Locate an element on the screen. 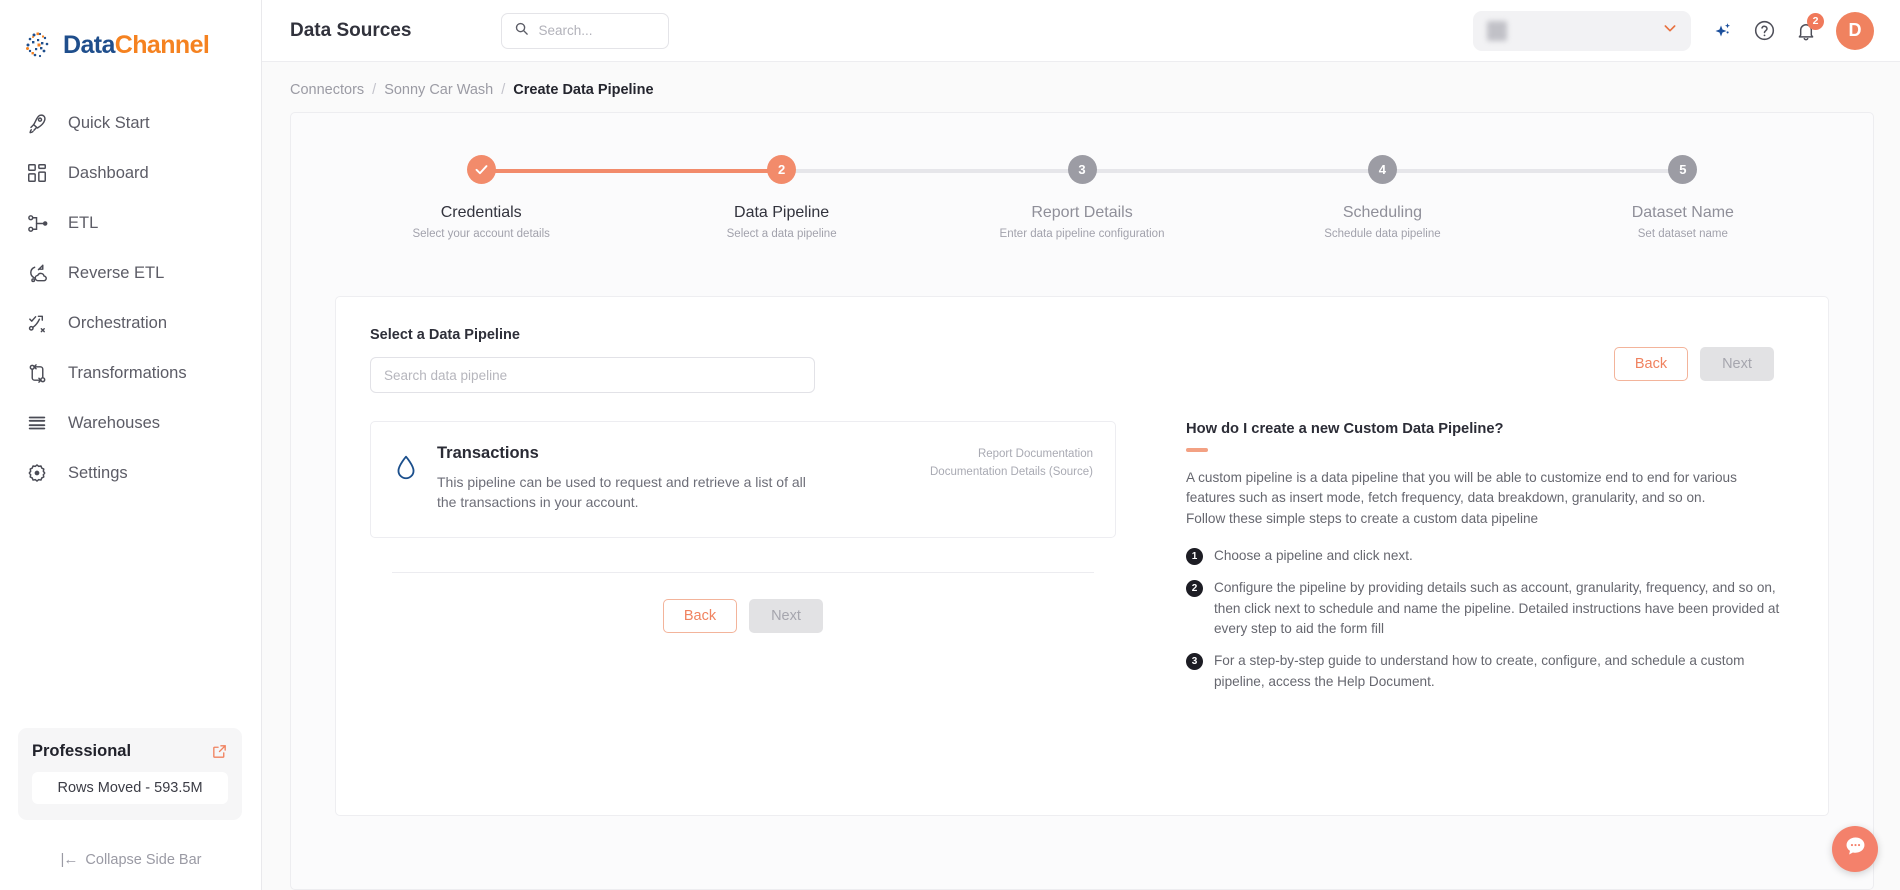  plan-name: Professional is located at coordinates (82, 751).